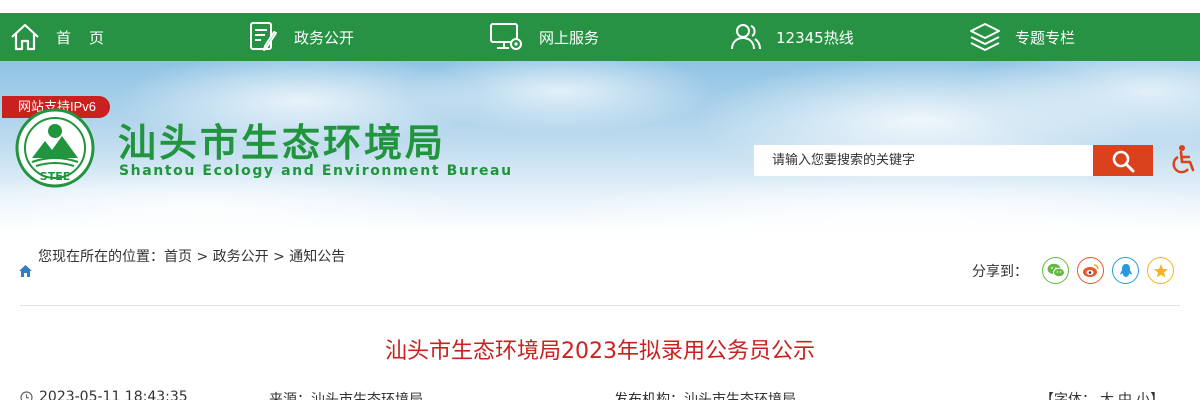  What do you see at coordinates (113, 394) in the screenshot?
I see `publish-date-text: 2023-05-11 18:43:35` at bounding box center [113, 394].